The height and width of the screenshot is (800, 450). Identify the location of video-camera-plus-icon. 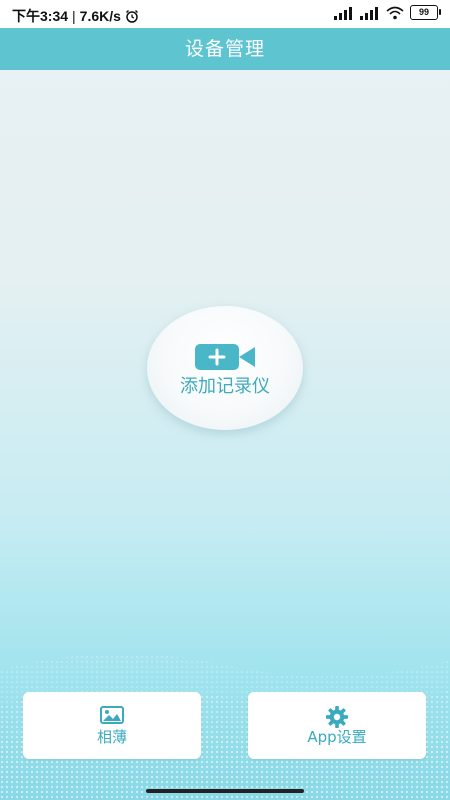
(225, 357).